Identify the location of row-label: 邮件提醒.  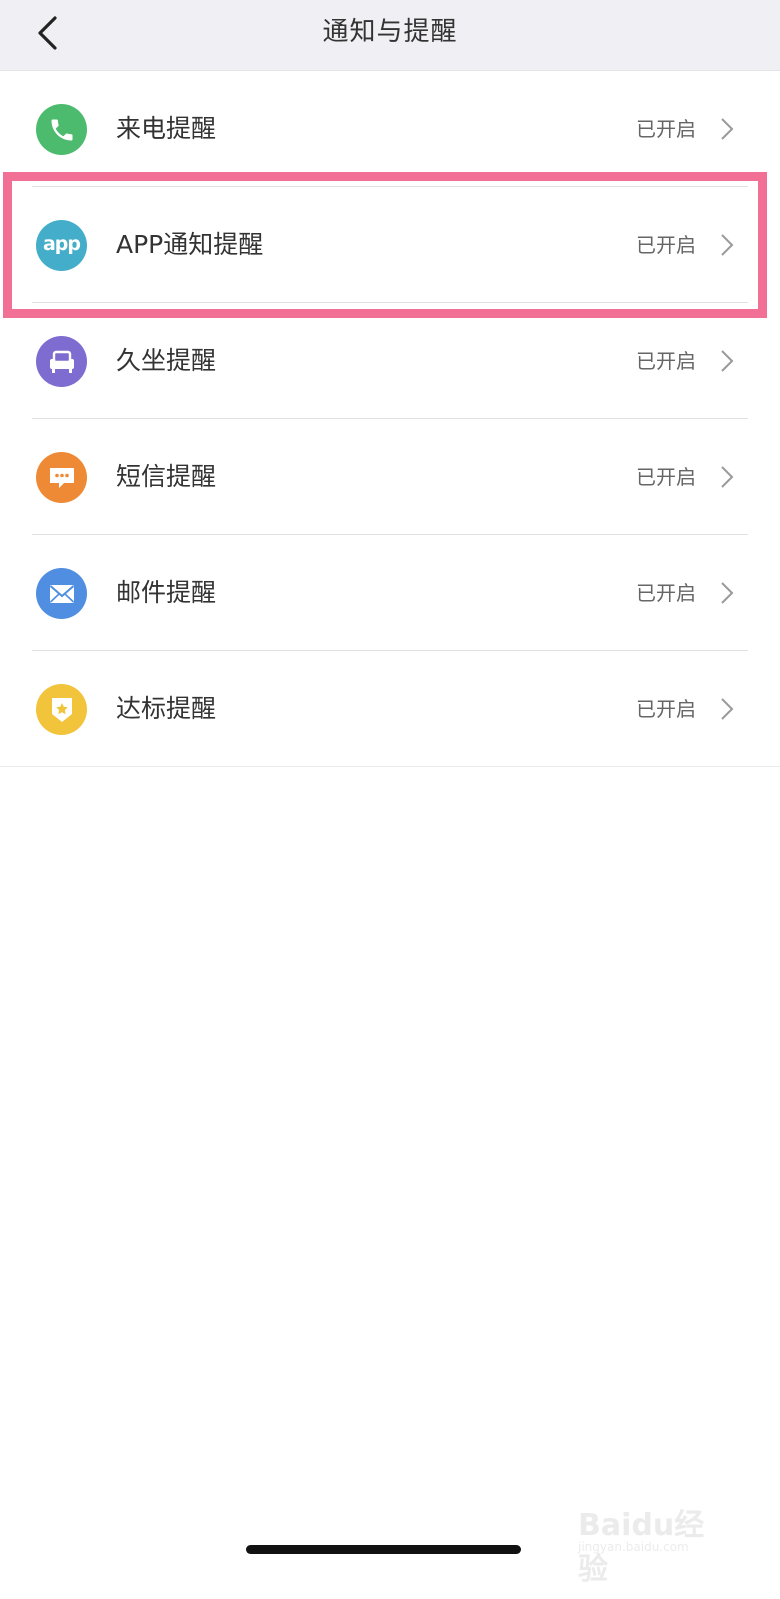
(166, 592).